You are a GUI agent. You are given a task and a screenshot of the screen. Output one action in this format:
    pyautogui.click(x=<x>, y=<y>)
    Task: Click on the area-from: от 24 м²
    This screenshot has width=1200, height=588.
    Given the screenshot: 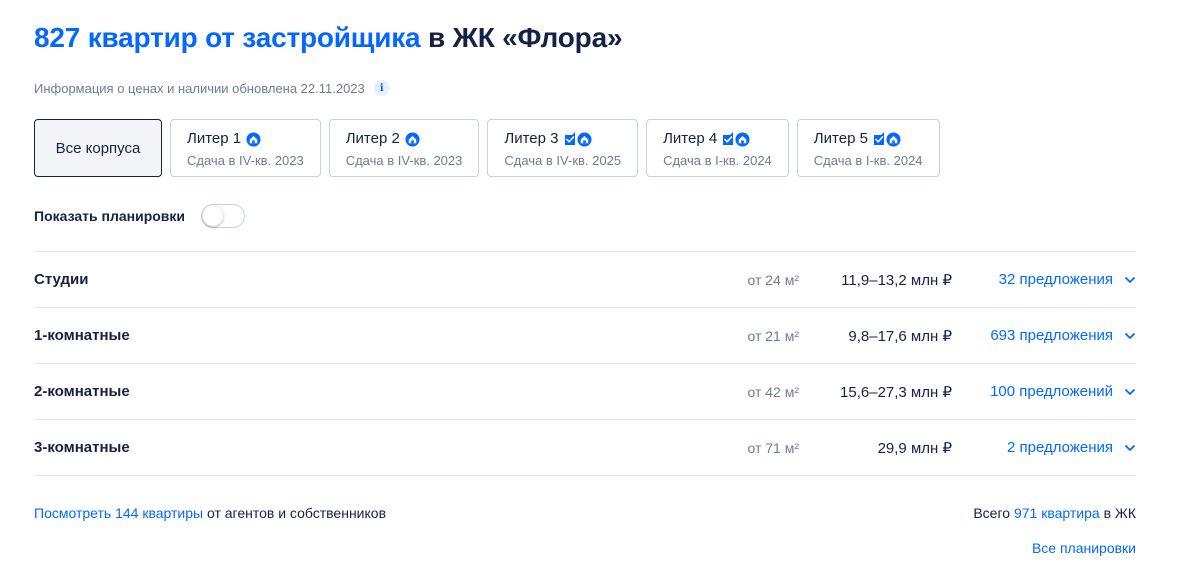 What is the action you would take?
    pyautogui.click(x=773, y=279)
    